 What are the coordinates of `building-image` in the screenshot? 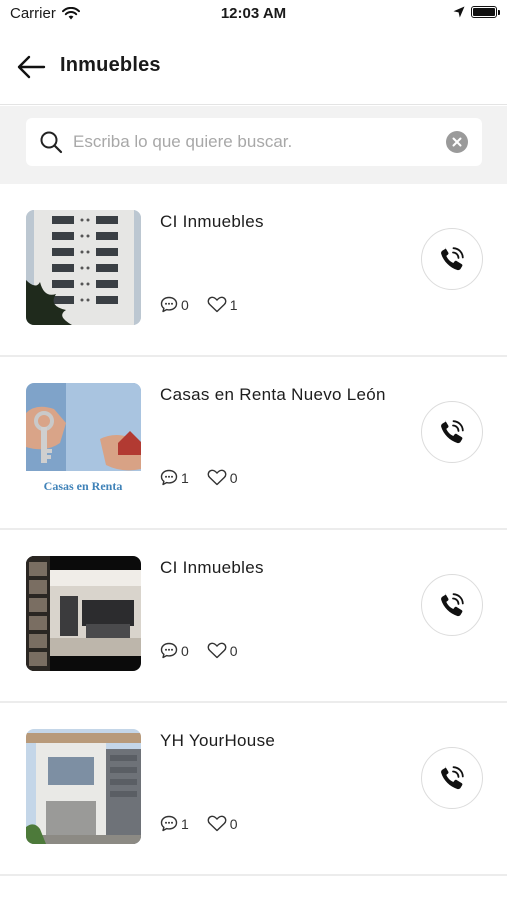 It's located at (83, 267).